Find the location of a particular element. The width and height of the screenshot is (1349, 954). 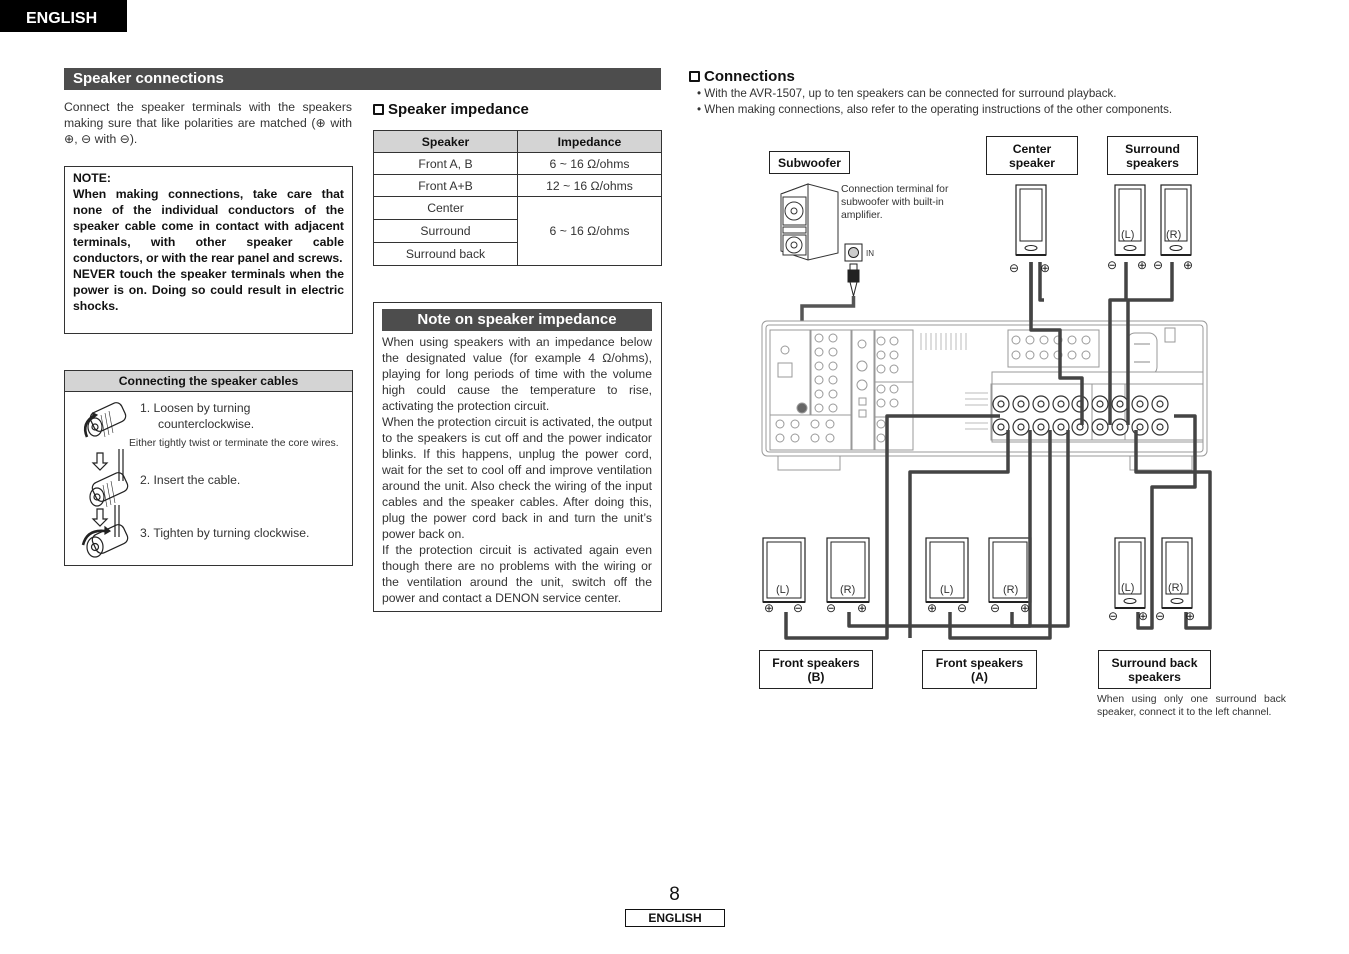

receiver-rear-panel is located at coordinates (984, 395).